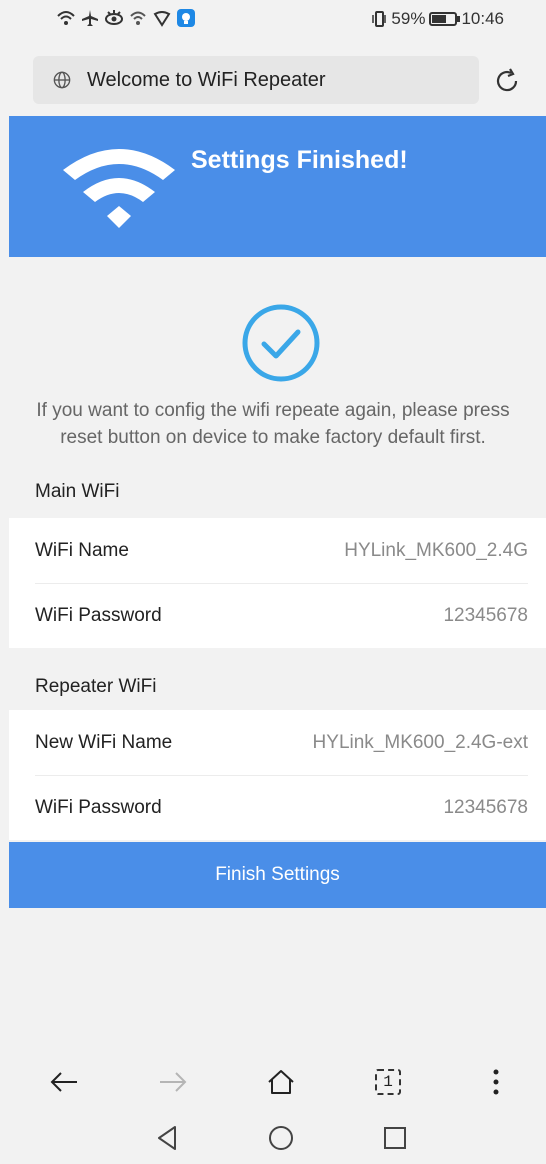 Image resolution: width=546 pixels, height=1164 pixels. I want to click on reload-icon, so click(507, 81).